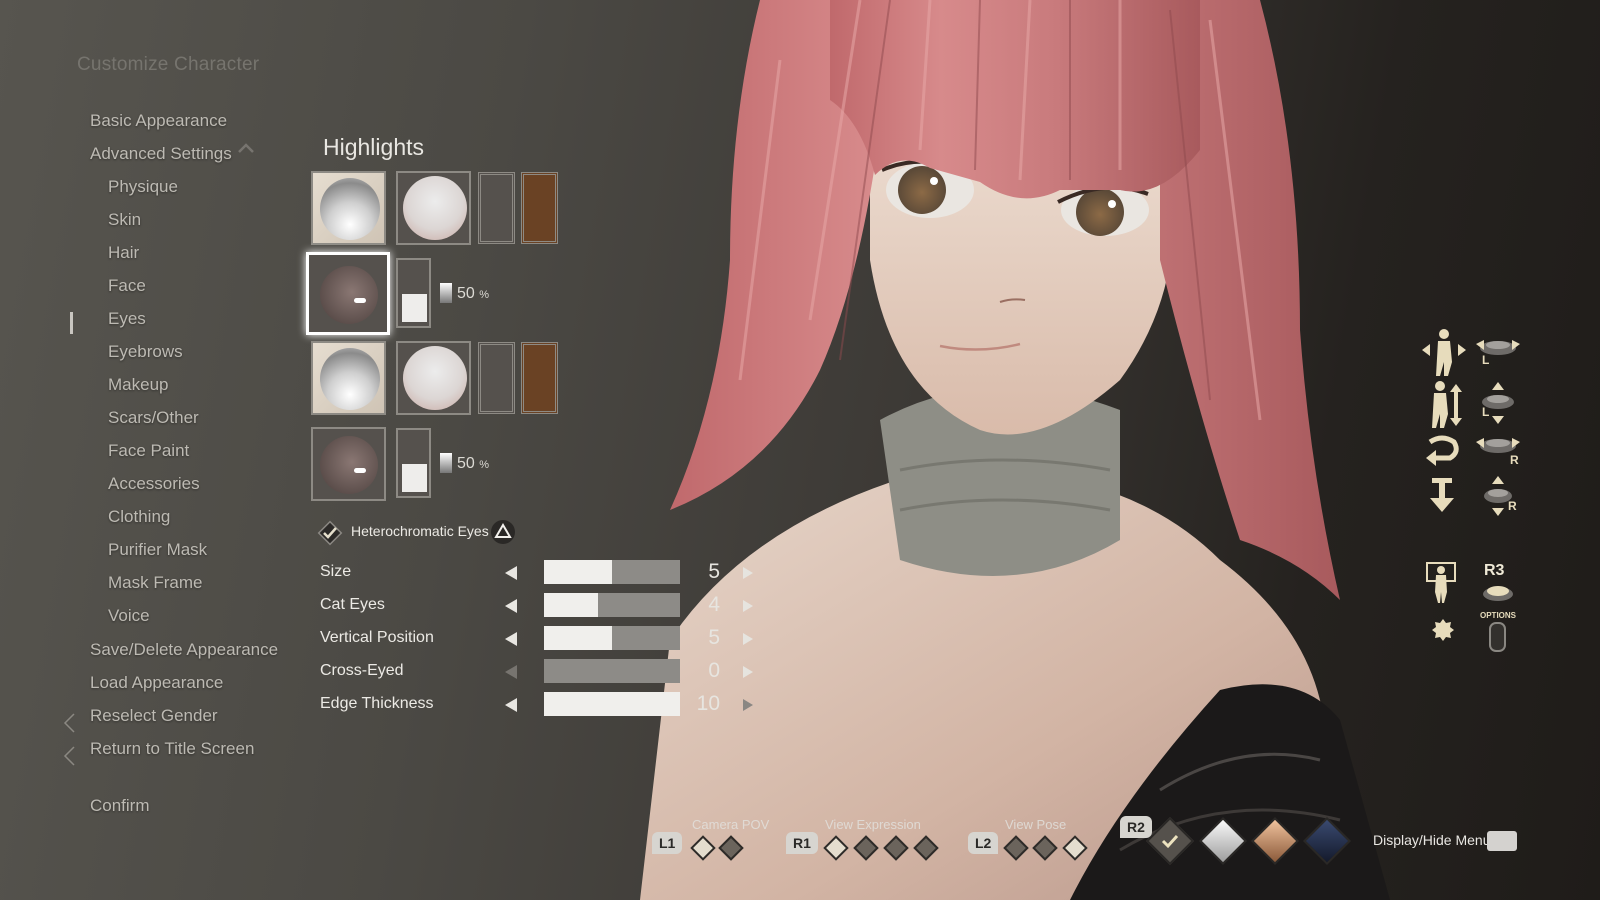 The width and height of the screenshot is (1600, 900). I want to click on menu-item-purifier-mask: Purifier Mask, so click(157, 550).